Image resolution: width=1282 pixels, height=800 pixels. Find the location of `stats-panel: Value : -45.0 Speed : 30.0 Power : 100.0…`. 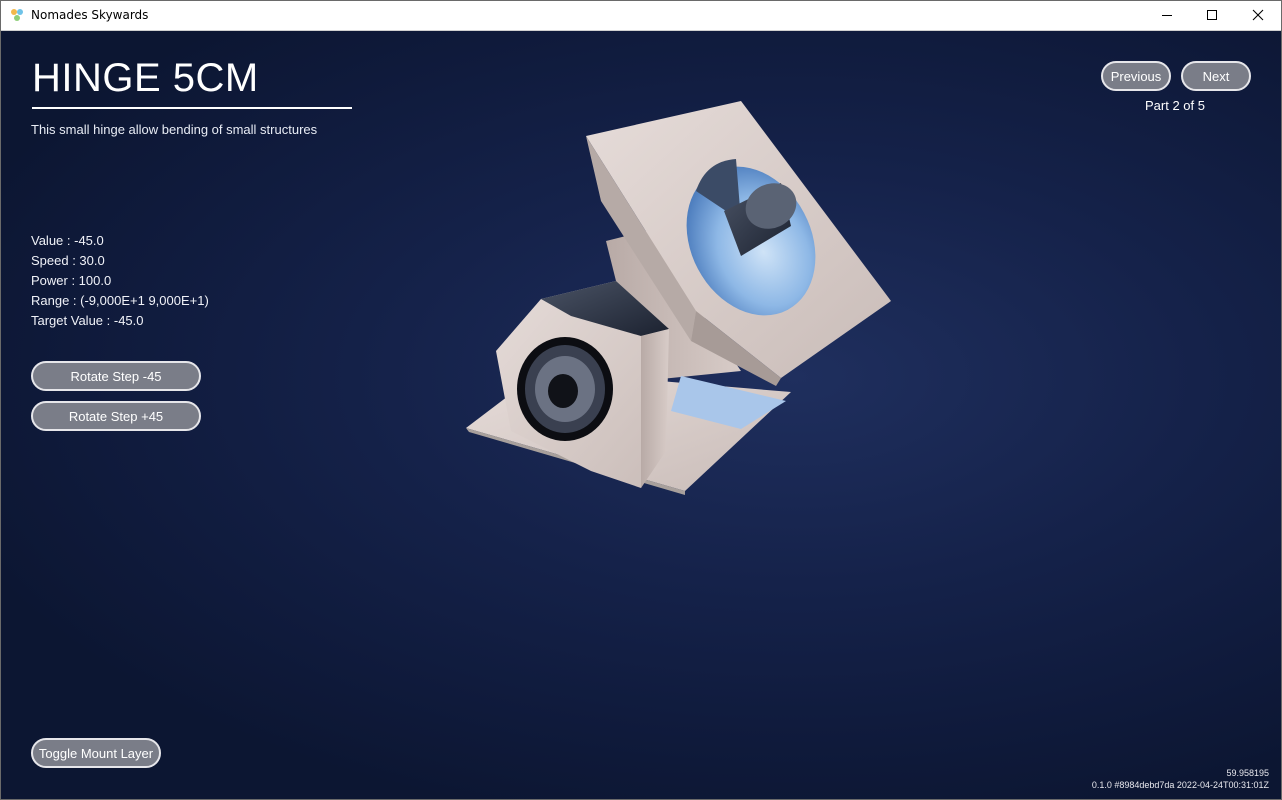

stats-panel: Value : -45.0 Speed : 30.0 Power : 100.0… is located at coordinates (120, 281).